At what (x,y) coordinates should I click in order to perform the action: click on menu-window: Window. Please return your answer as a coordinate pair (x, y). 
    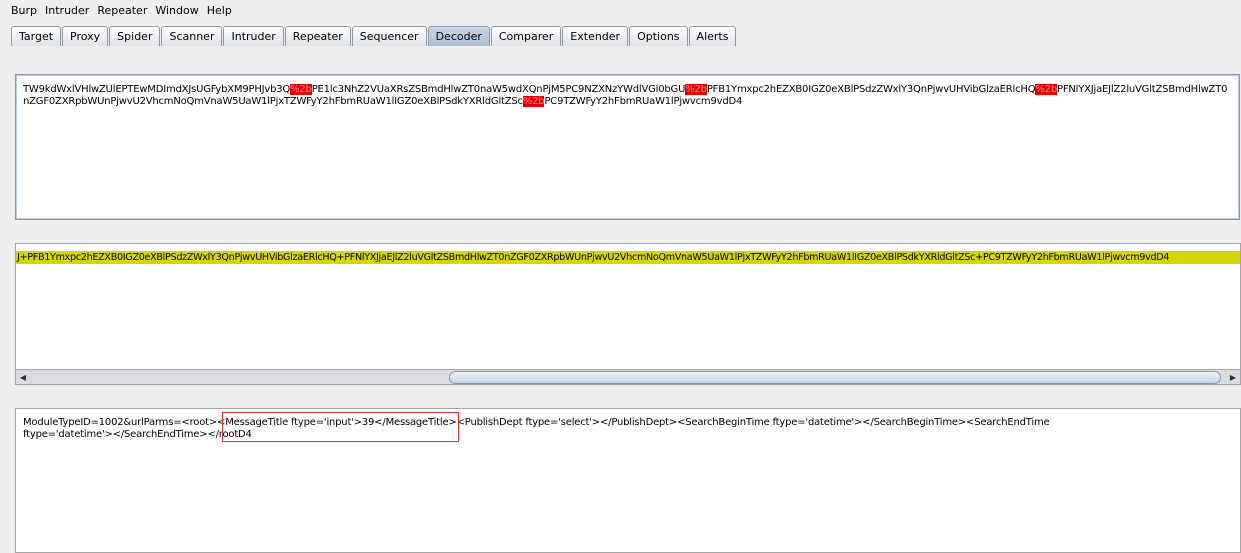
    Looking at the image, I should click on (176, 10).